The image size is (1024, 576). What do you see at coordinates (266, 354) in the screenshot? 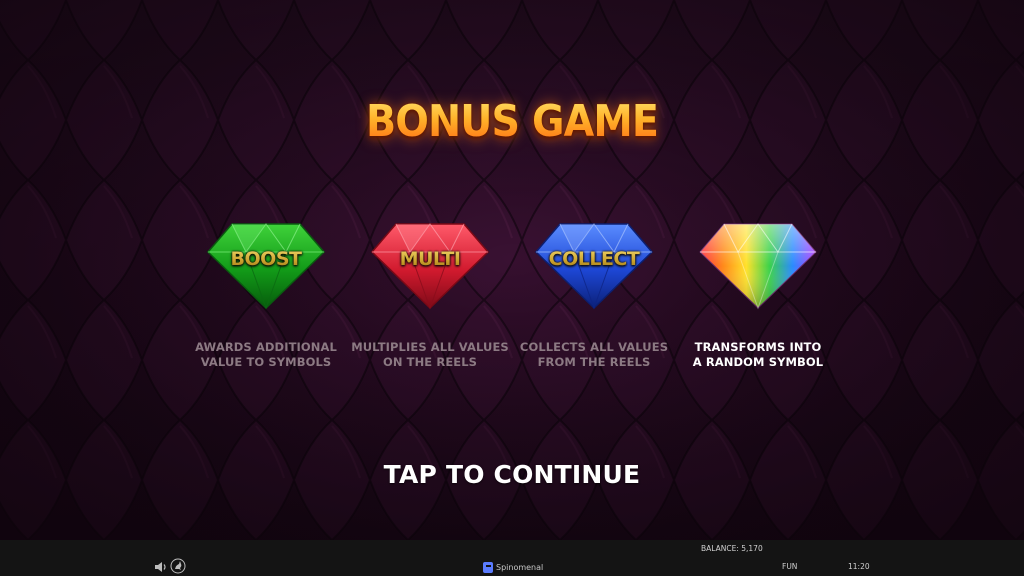
I see `gem-description-boost: AWARDS ADDITIONAL VALUE TO SYMBOLS` at bounding box center [266, 354].